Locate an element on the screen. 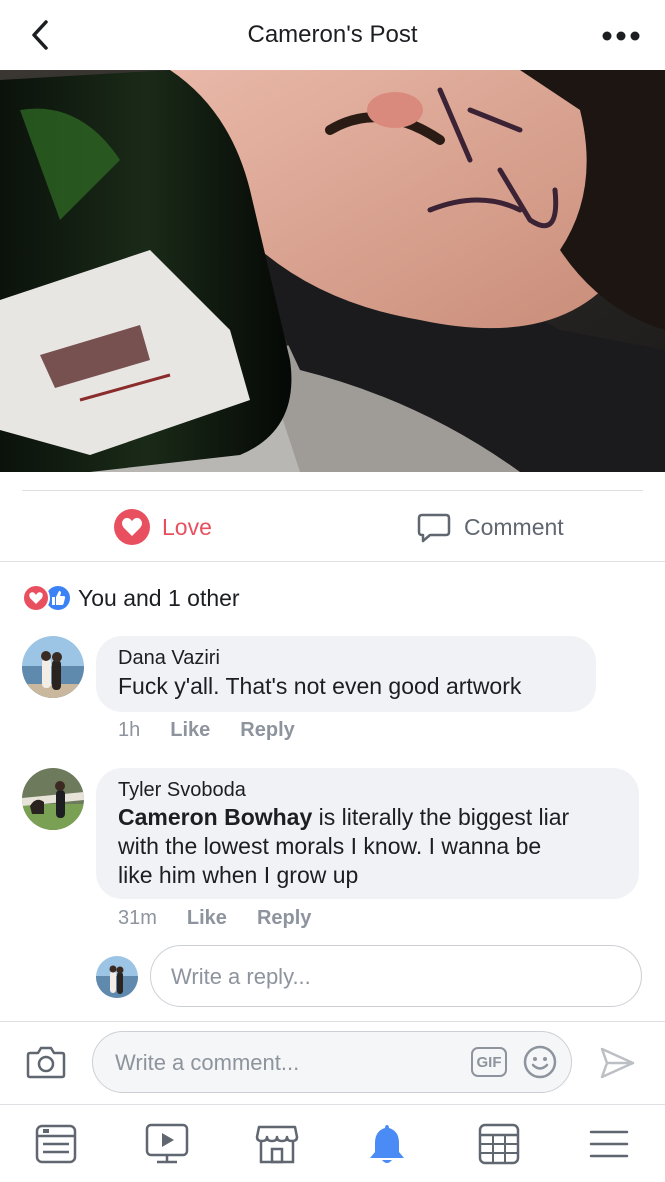 The width and height of the screenshot is (665, 1182). tab-marketplace is located at coordinates (277, 1144).